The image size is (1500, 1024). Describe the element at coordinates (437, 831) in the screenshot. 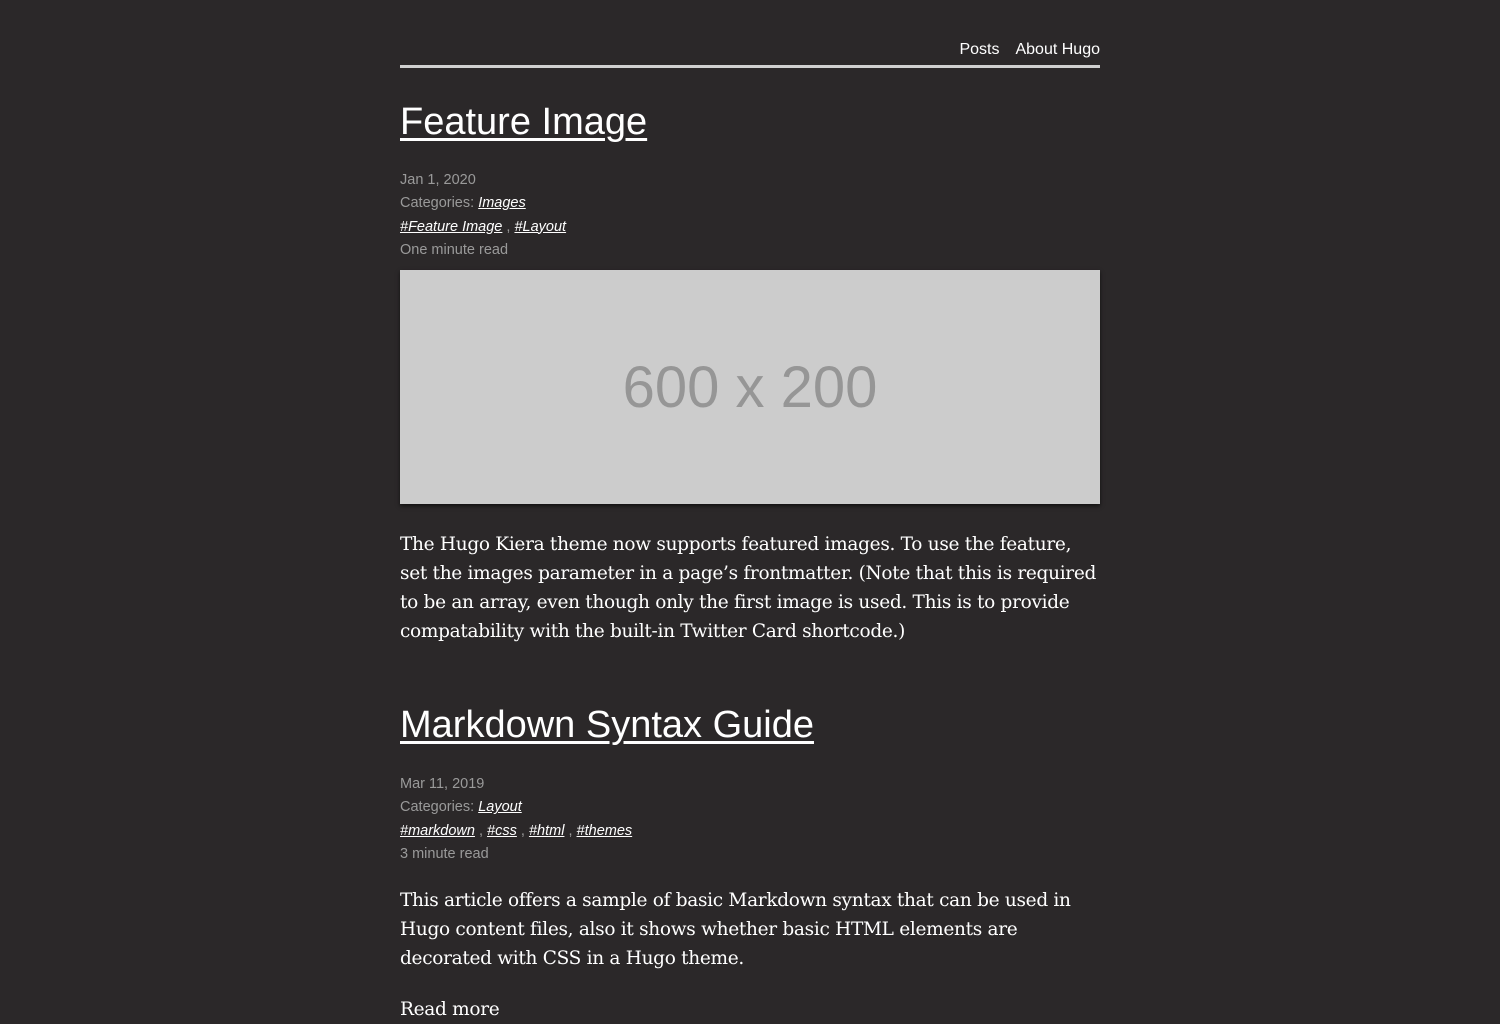

I see `tag-link: #markdown` at that location.